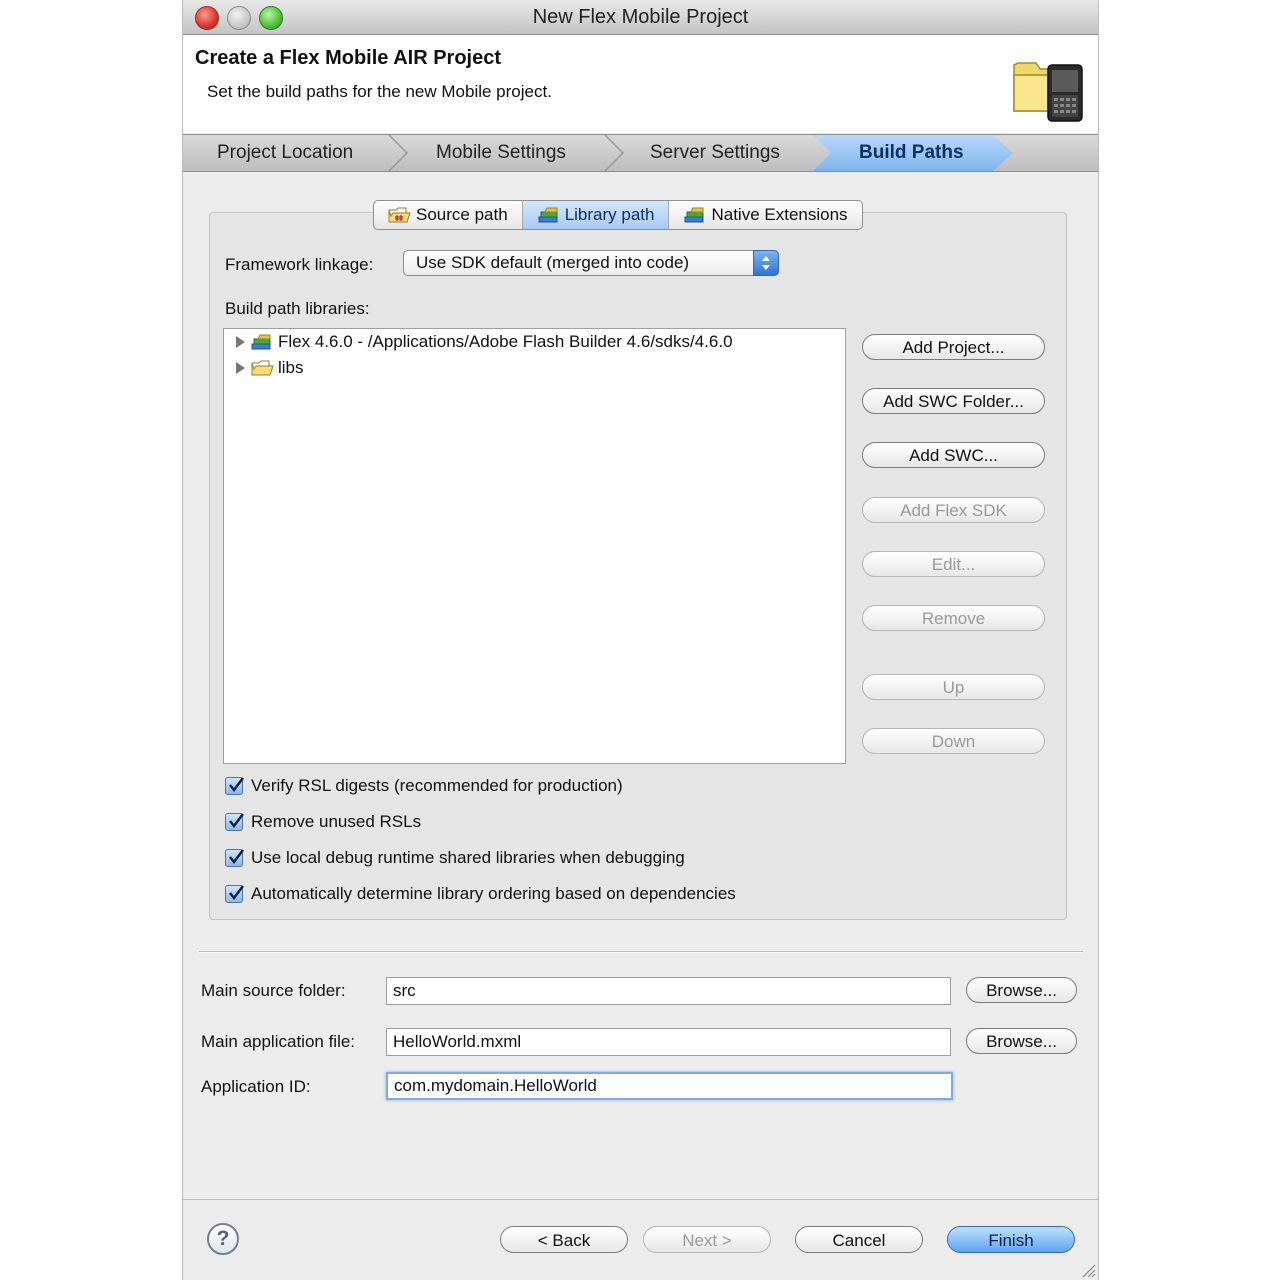 Image resolution: width=1280 pixels, height=1280 pixels. Describe the element at coordinates (953, 618) in the screenshot. I see `remove-button: Remove` at that location.